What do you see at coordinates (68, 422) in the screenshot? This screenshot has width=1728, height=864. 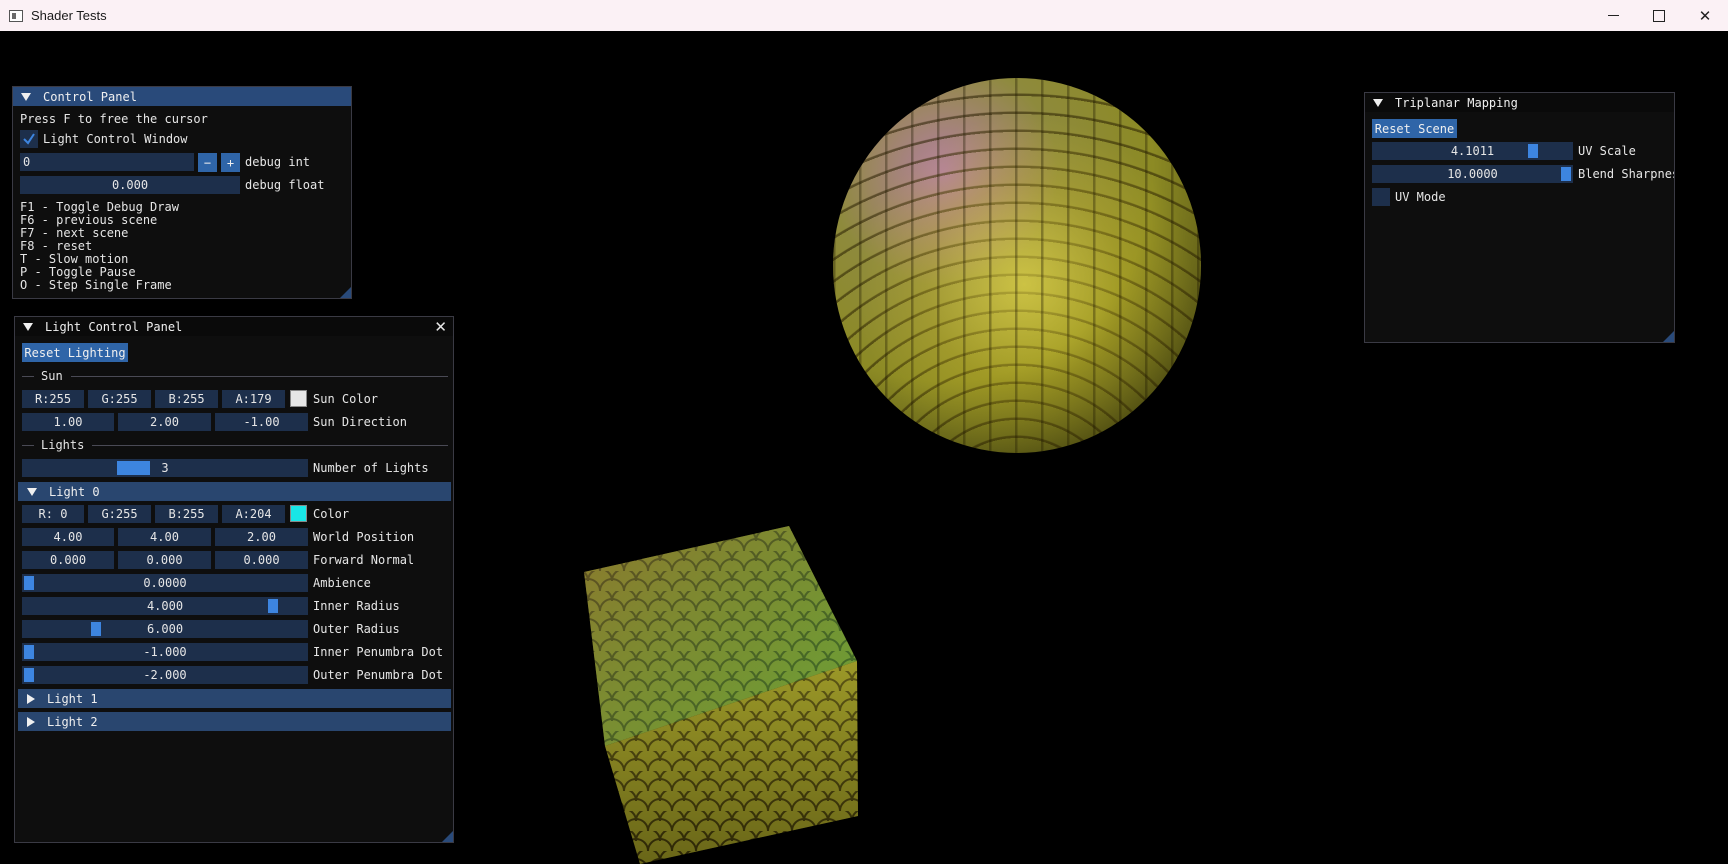 I see `sun-direction-x-field: 1.00` at bounding box center [68, 422].